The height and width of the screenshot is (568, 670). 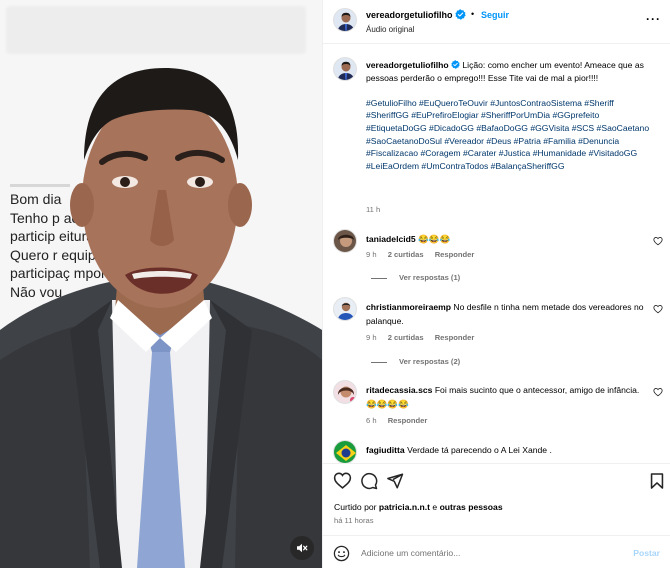 I want to click on liked-by-mid: e, so click(x=435, y=507).